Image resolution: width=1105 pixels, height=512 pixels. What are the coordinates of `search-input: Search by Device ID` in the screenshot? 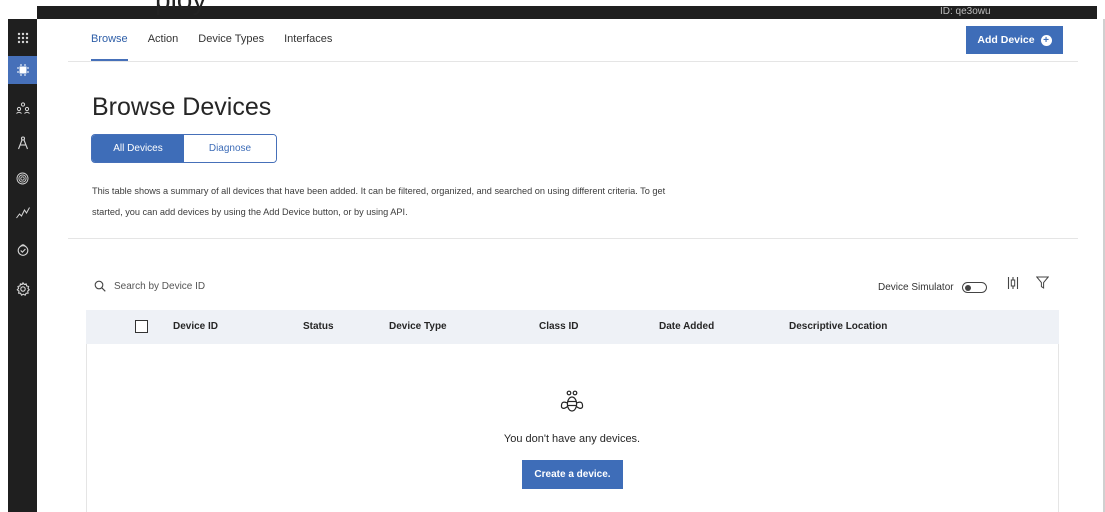 It's located at (149, 286).